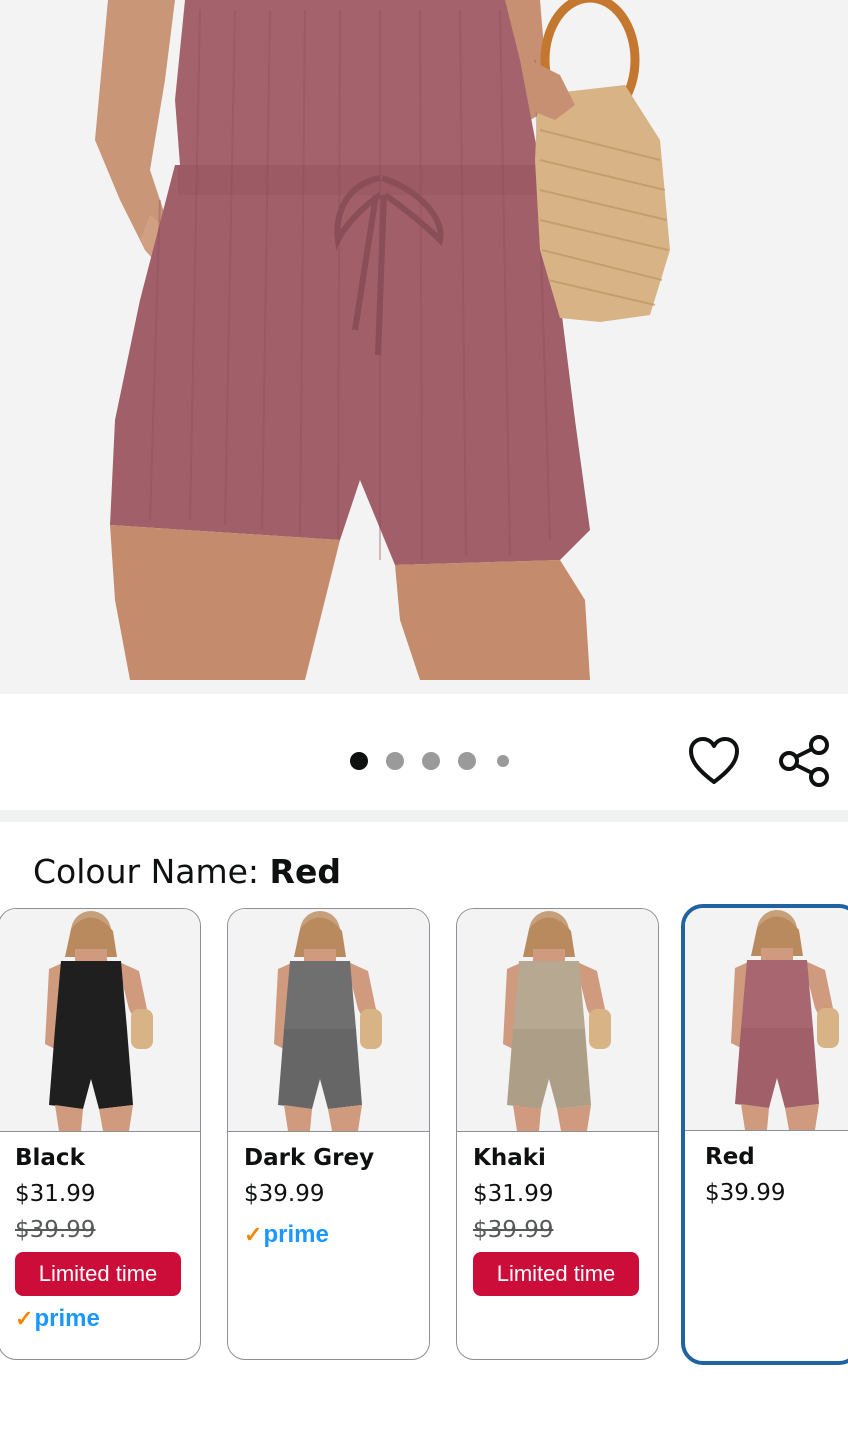 This screenshot has width=848, height=1440. I want to click on swatch-name: Khaki, so click(509, 1158).